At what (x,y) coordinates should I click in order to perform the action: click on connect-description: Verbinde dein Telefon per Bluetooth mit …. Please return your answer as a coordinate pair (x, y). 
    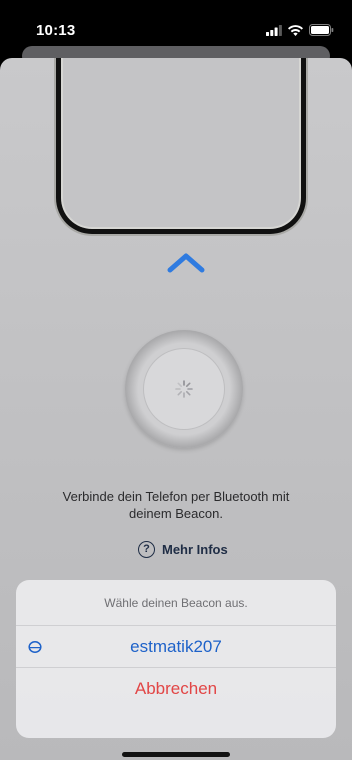
    Looking at the image, I should click on (176, 505).